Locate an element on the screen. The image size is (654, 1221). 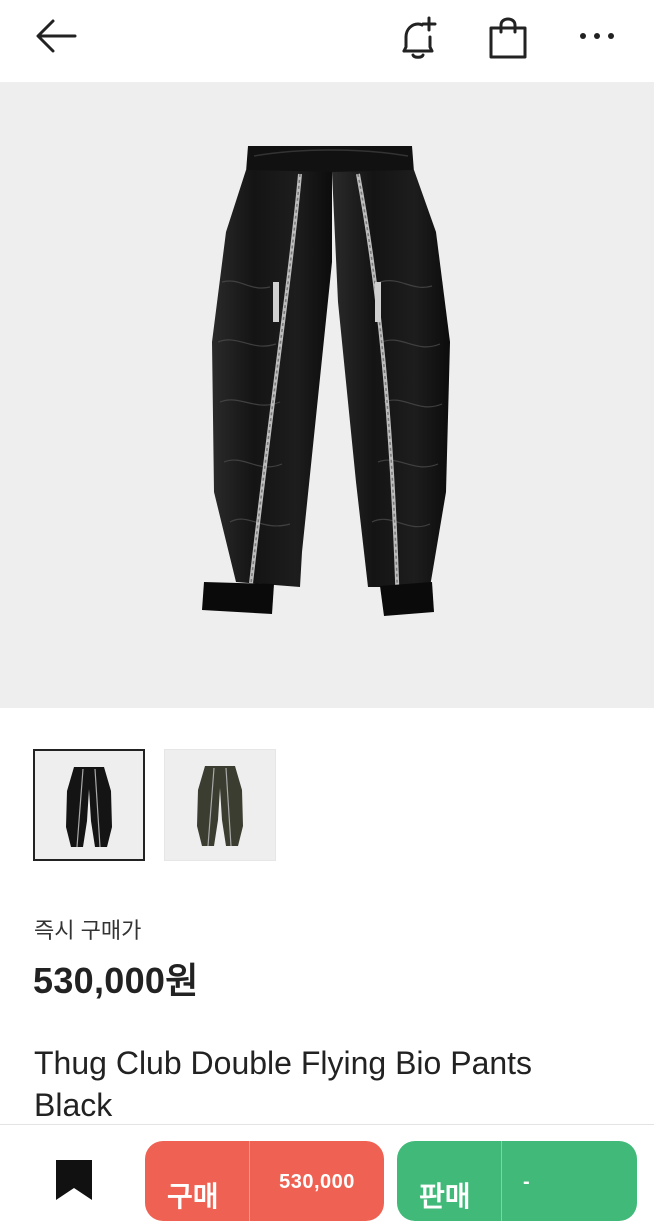
more-options-button is located at coordinates (597, 36).